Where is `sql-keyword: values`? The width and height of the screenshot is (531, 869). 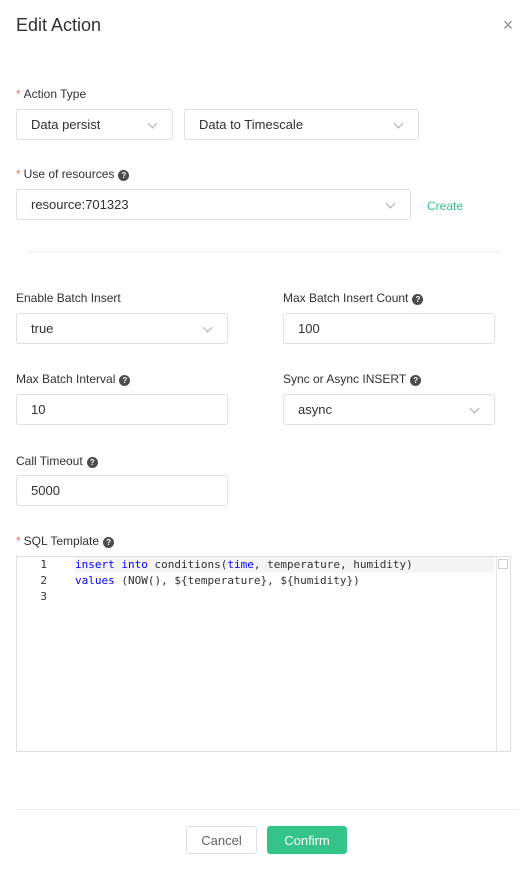 sql-keyword: values is located at coordinates (95, 580).